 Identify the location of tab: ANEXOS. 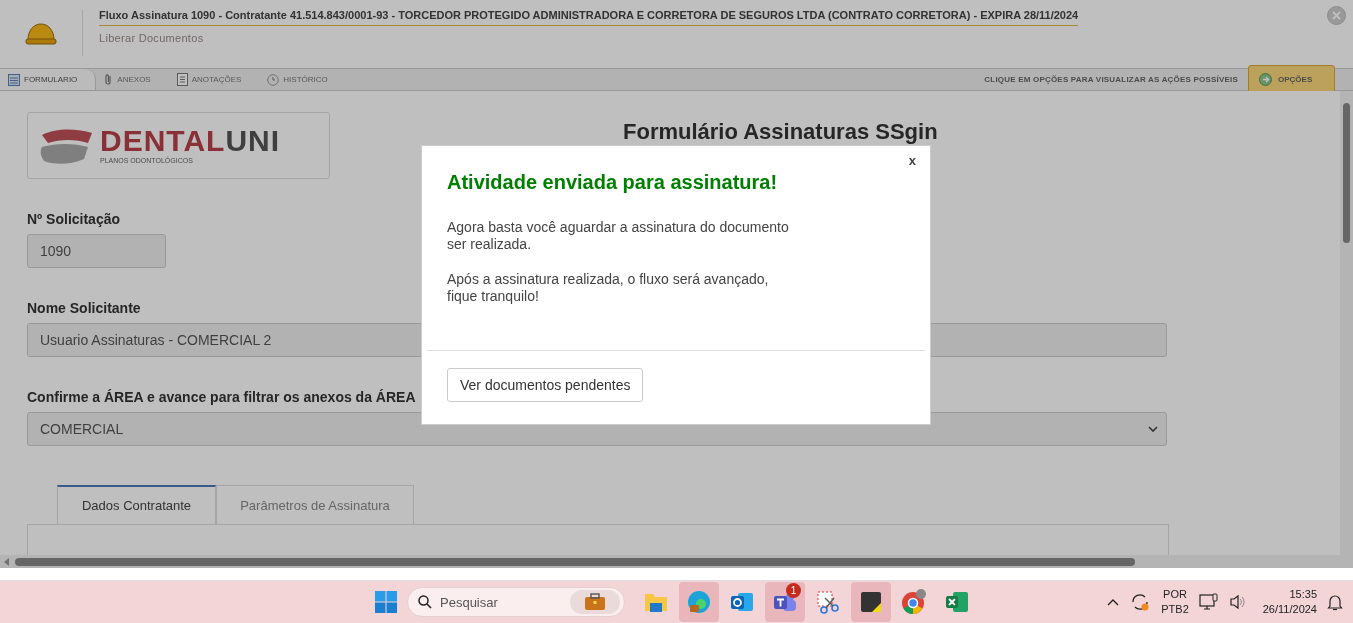
(132, 79).